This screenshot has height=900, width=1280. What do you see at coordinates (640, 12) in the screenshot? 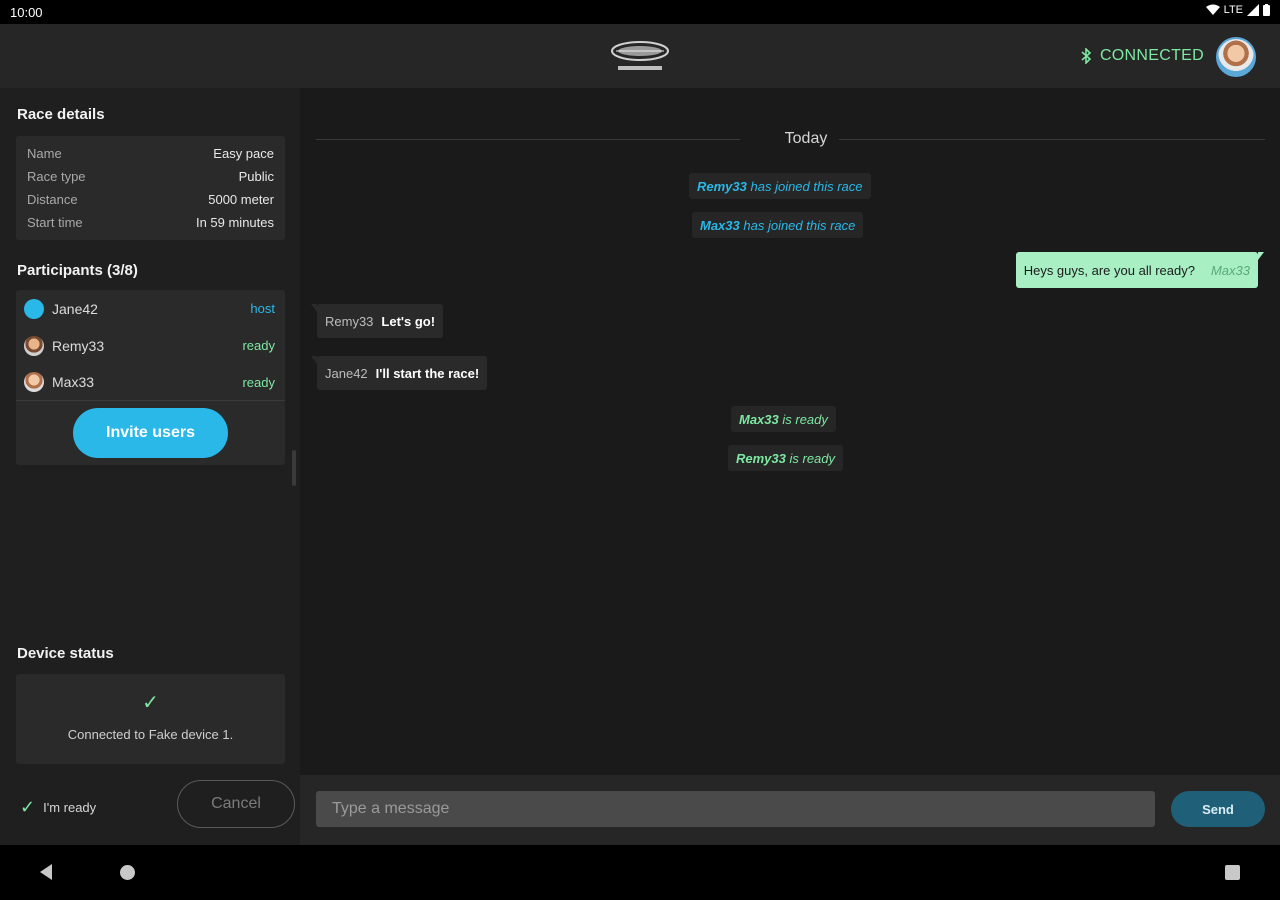
I see `status-bar: 10:00 LTE` at bounding box center [640, 12].